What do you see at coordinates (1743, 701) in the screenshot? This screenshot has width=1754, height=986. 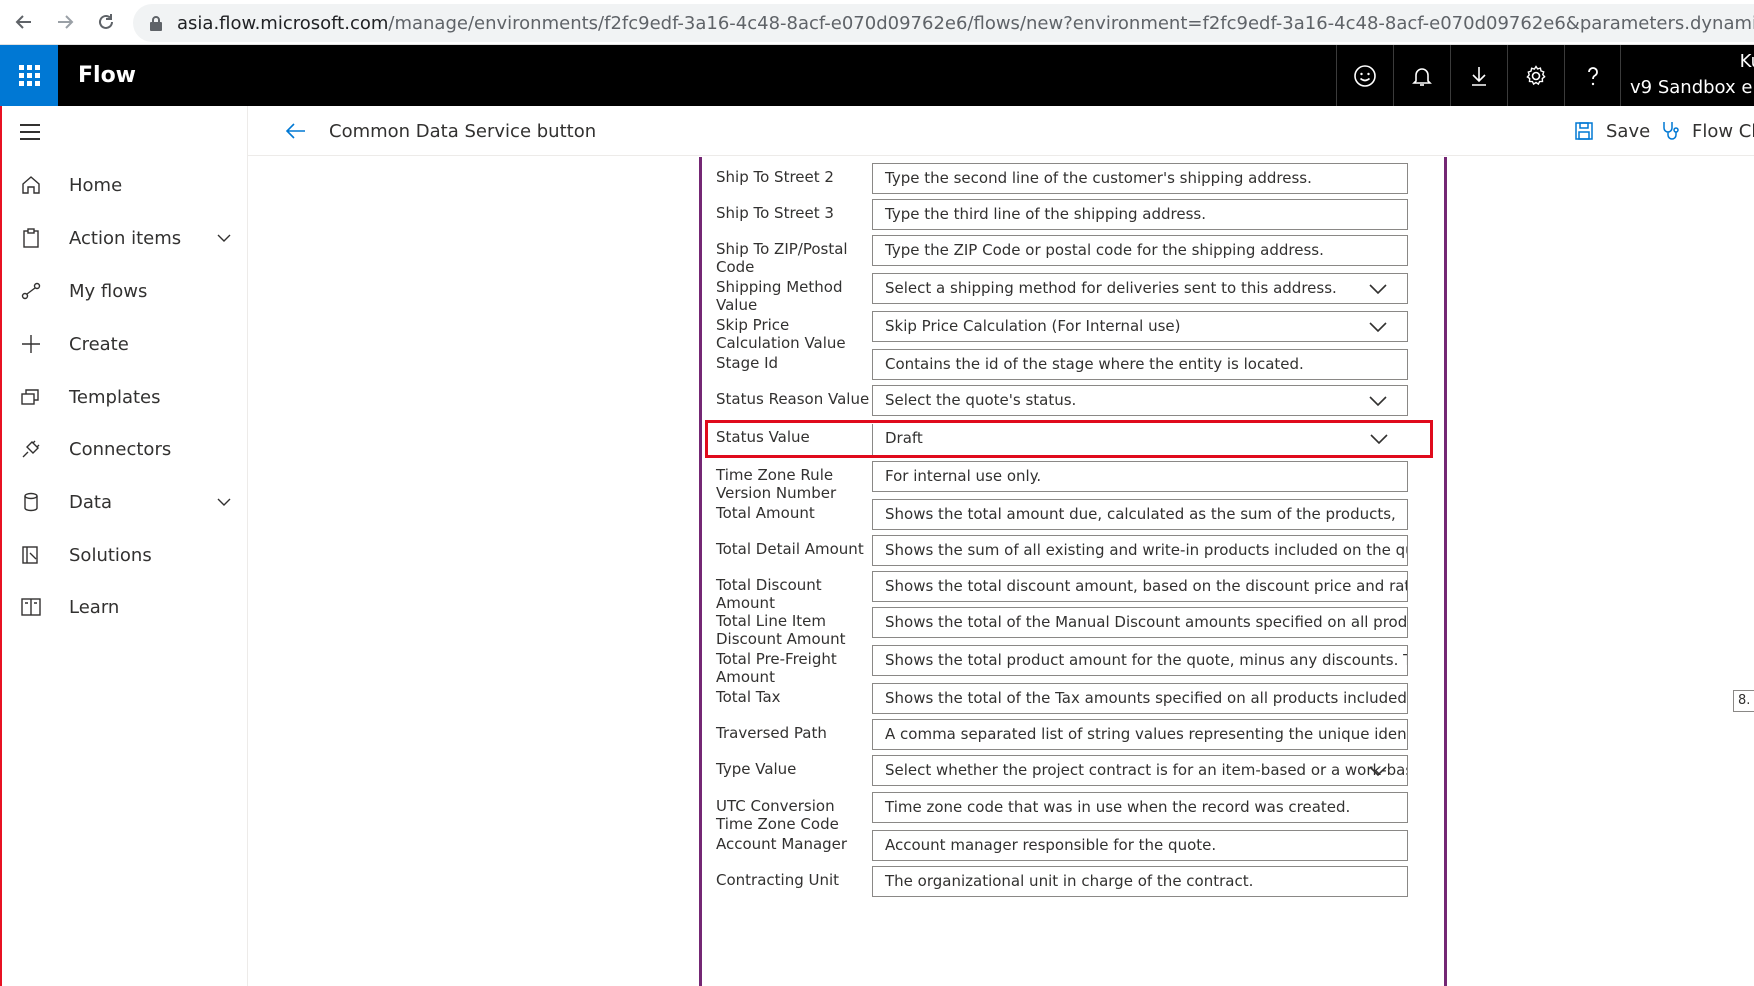 I see `zoom-badge: 8.` at bounding box center [1743, 701].